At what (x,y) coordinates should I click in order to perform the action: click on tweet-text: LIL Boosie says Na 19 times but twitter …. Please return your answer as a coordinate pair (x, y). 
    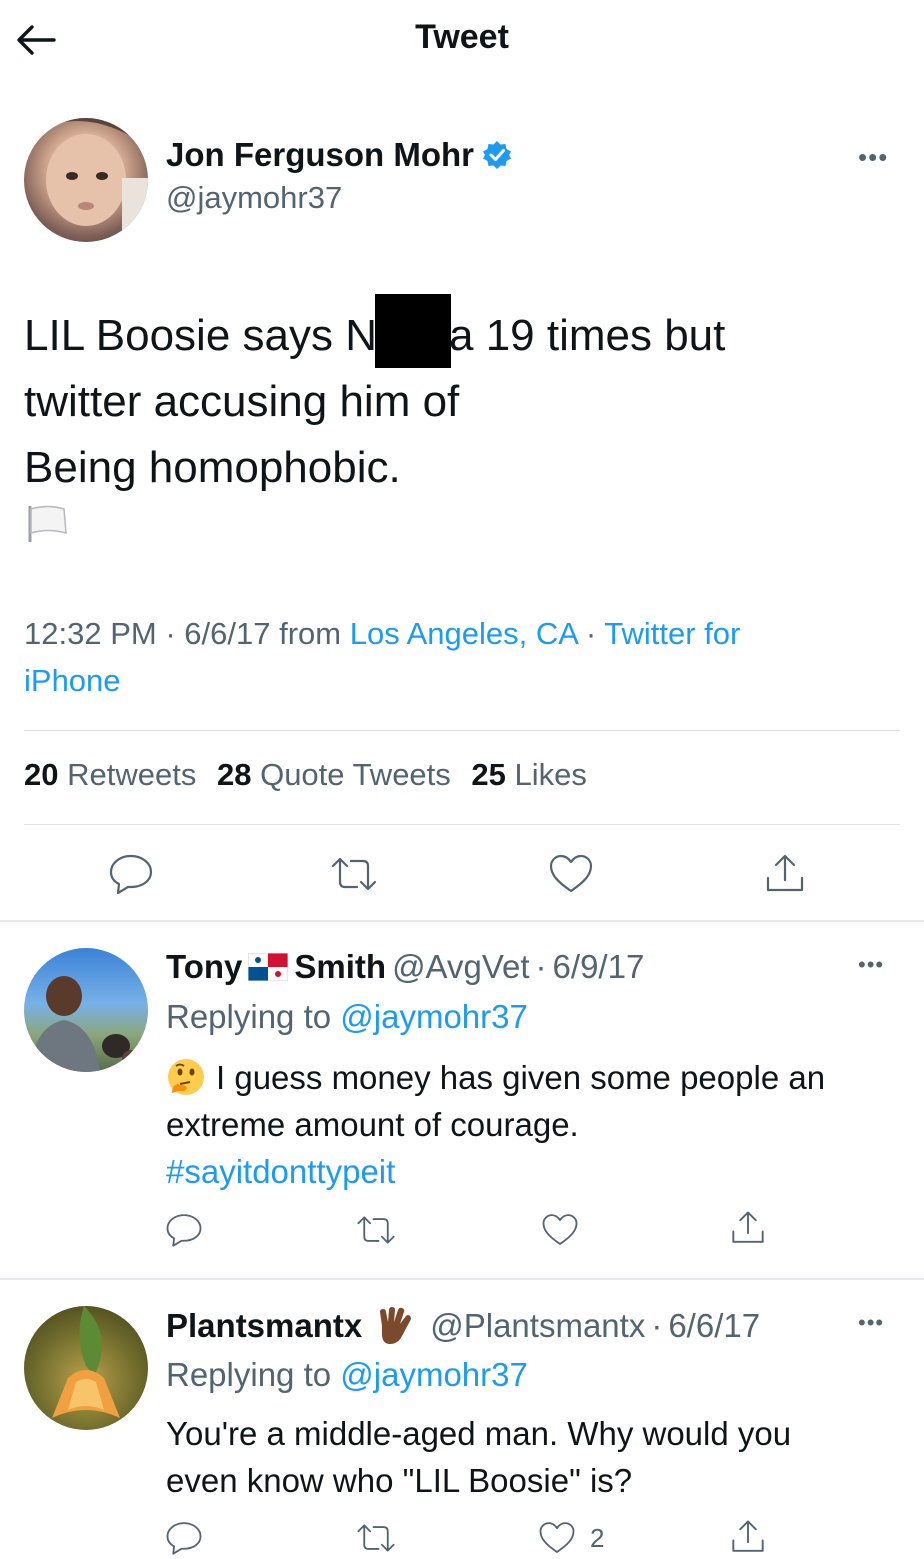
    Looking at the image, I should click on (454, 397).